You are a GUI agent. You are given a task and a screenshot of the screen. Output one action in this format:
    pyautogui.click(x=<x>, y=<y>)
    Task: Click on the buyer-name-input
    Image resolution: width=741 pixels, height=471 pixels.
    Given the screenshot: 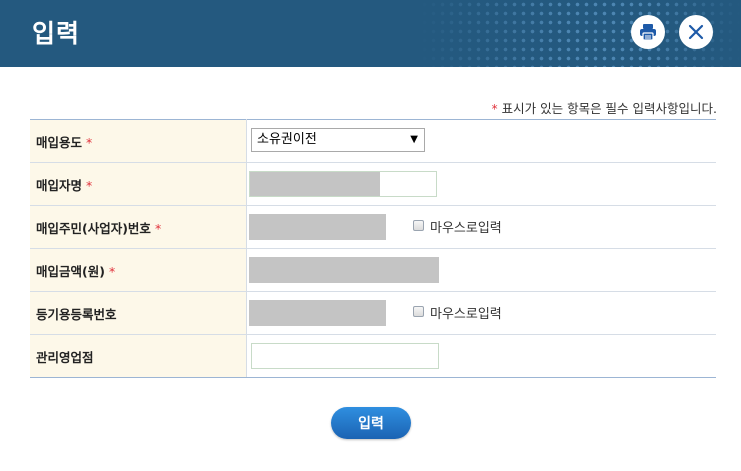 What is the action you would take?
    pyautogui.click(x=343, y=184)
    